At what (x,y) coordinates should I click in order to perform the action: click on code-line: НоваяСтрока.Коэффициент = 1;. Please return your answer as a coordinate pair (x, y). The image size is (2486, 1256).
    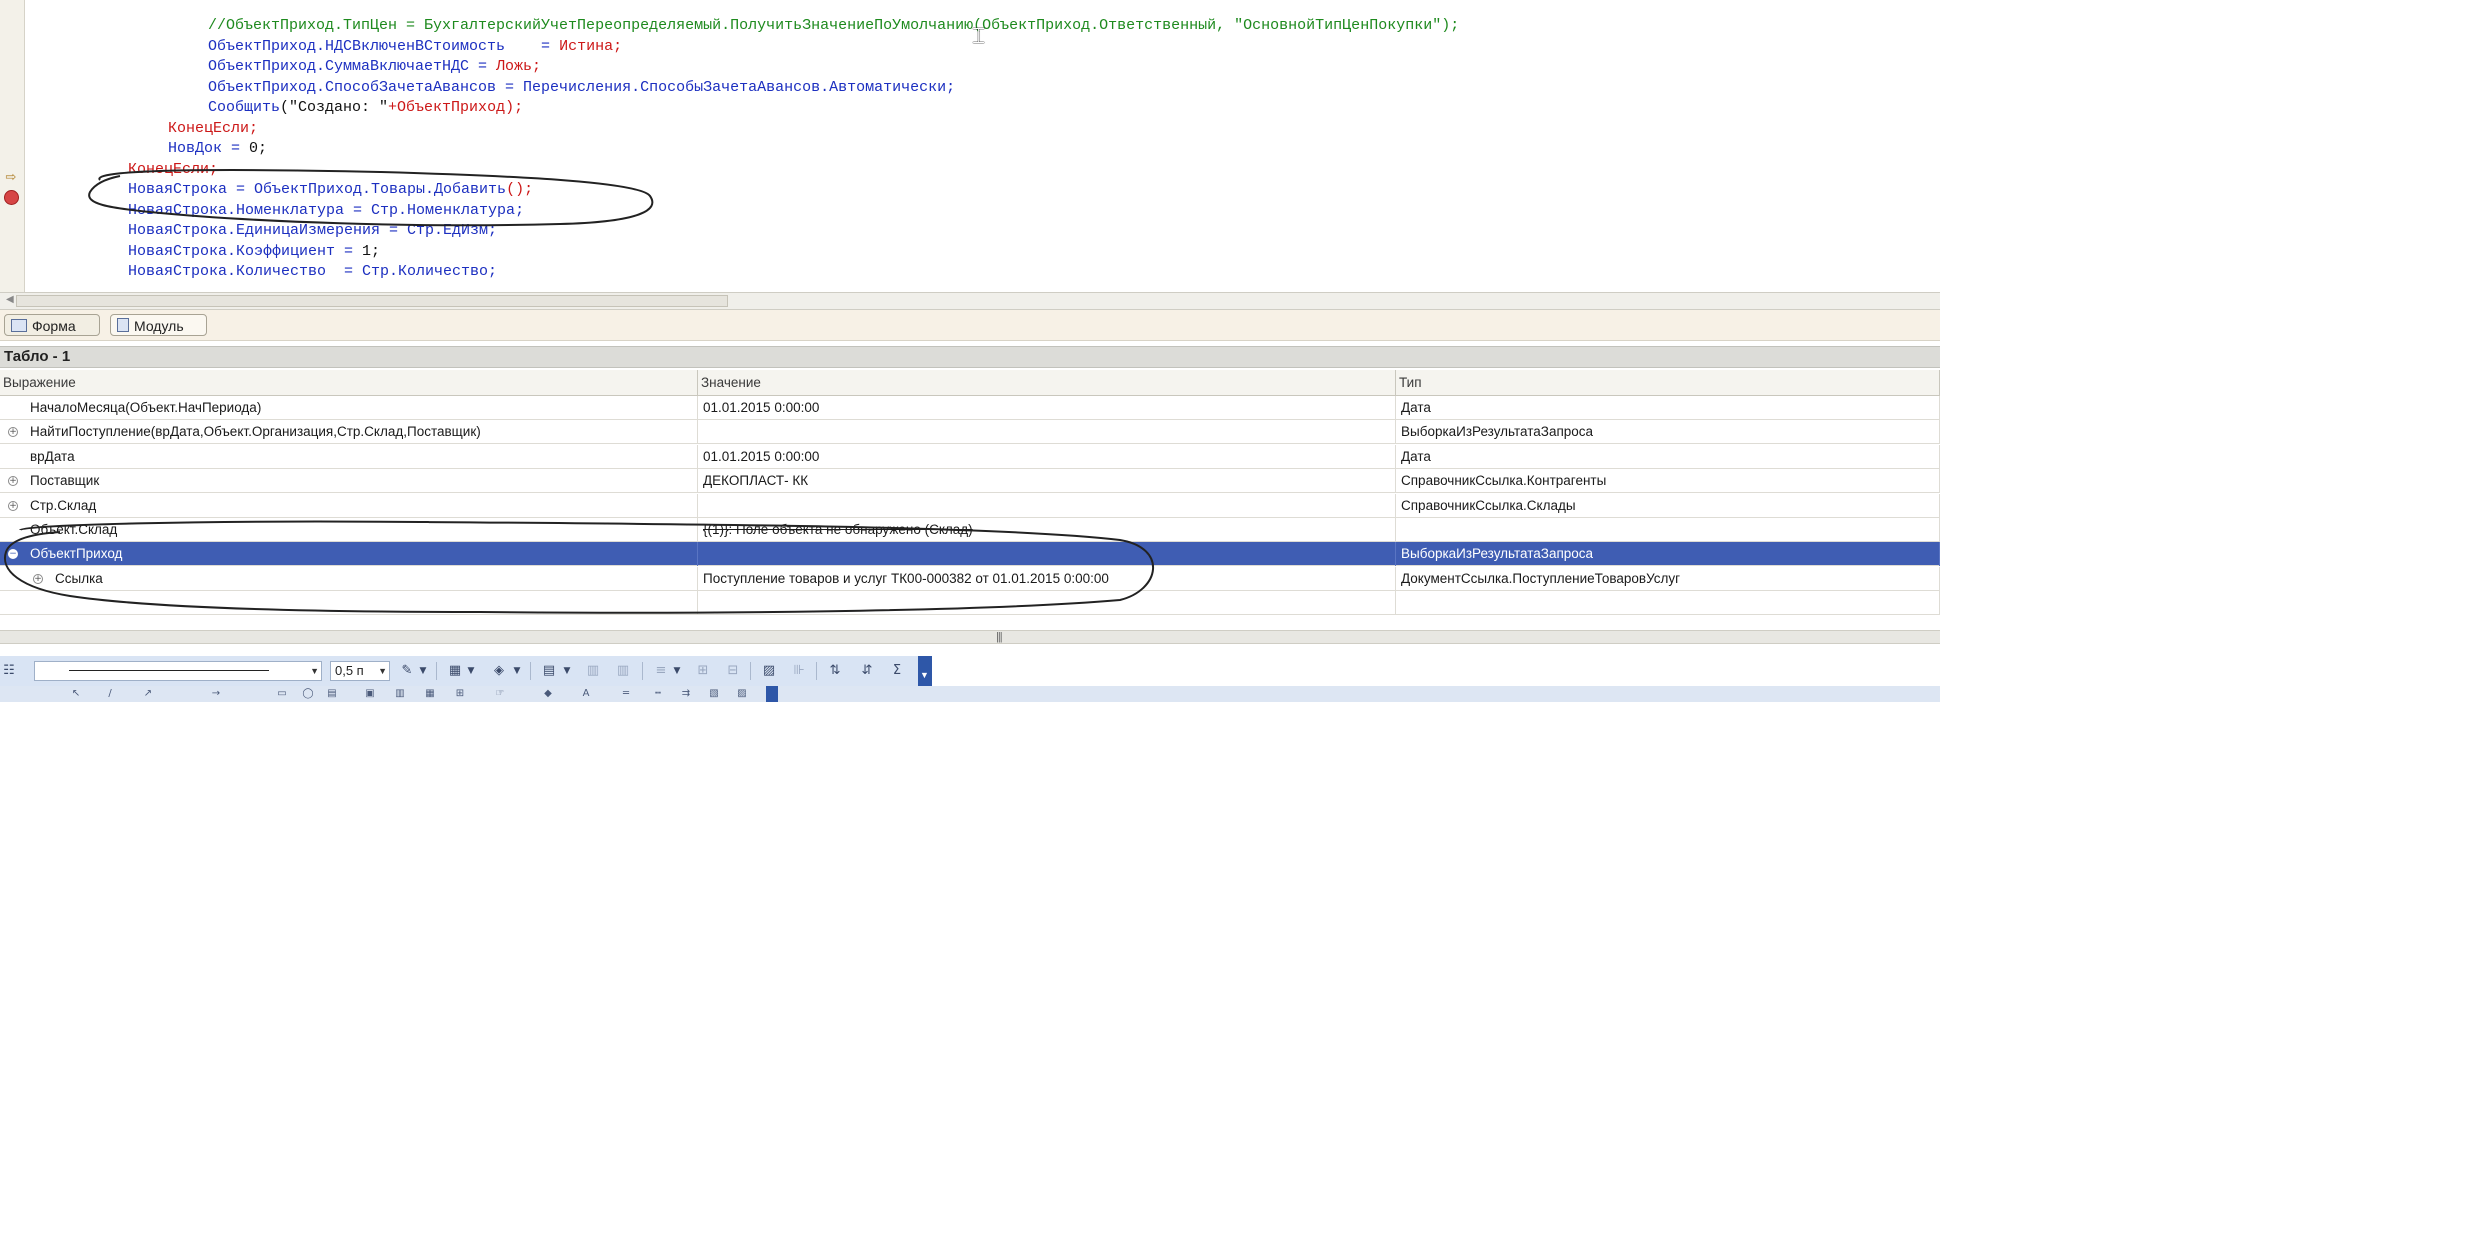
    Looking at the image, I should click on (744, 252).